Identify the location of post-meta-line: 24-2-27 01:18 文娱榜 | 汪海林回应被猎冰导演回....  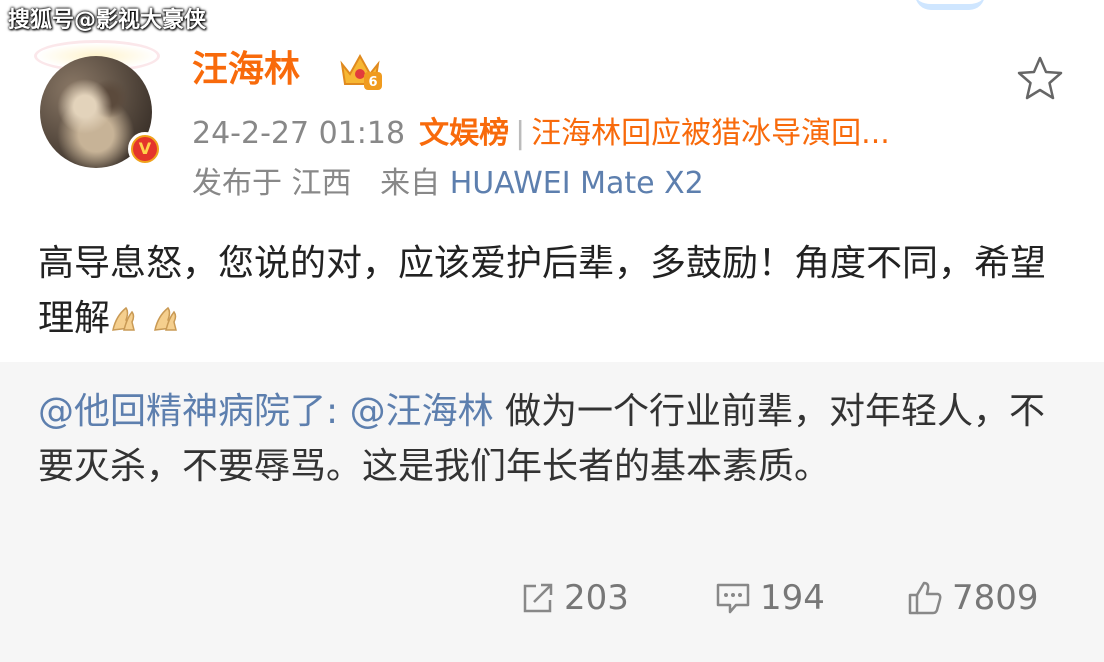
(541, 134).